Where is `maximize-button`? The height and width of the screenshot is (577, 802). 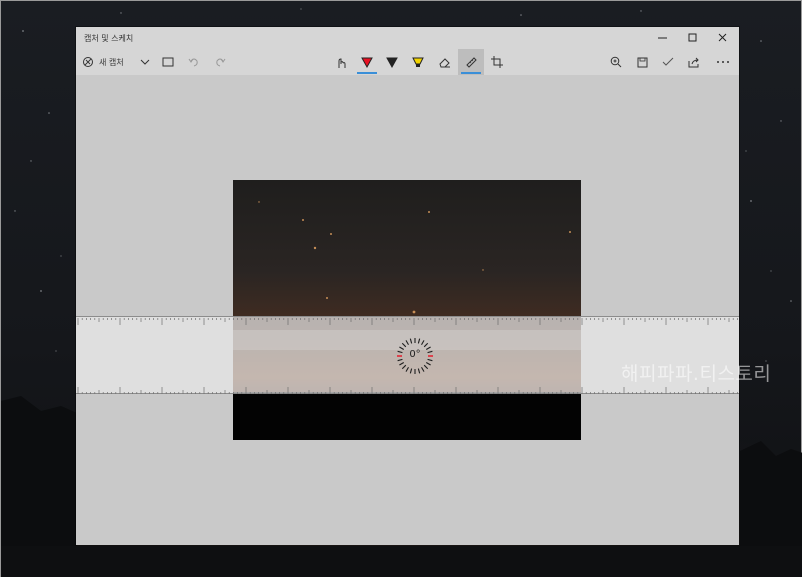 maximize-button is located at coordinates (693, 38).